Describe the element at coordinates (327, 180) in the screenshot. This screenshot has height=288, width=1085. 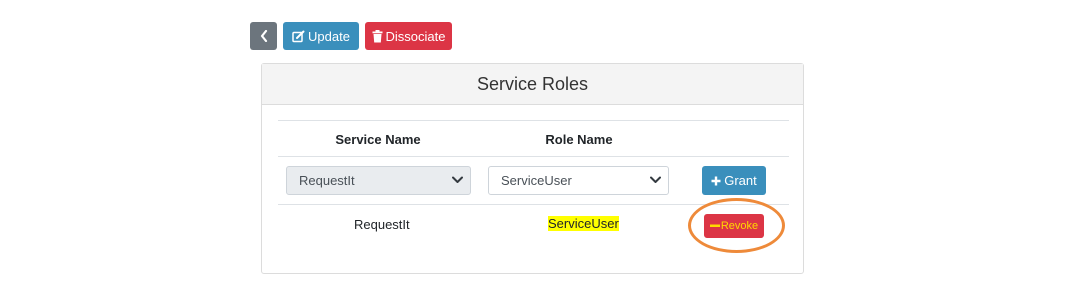
I see `service-select-value: RequestIt` at that location.